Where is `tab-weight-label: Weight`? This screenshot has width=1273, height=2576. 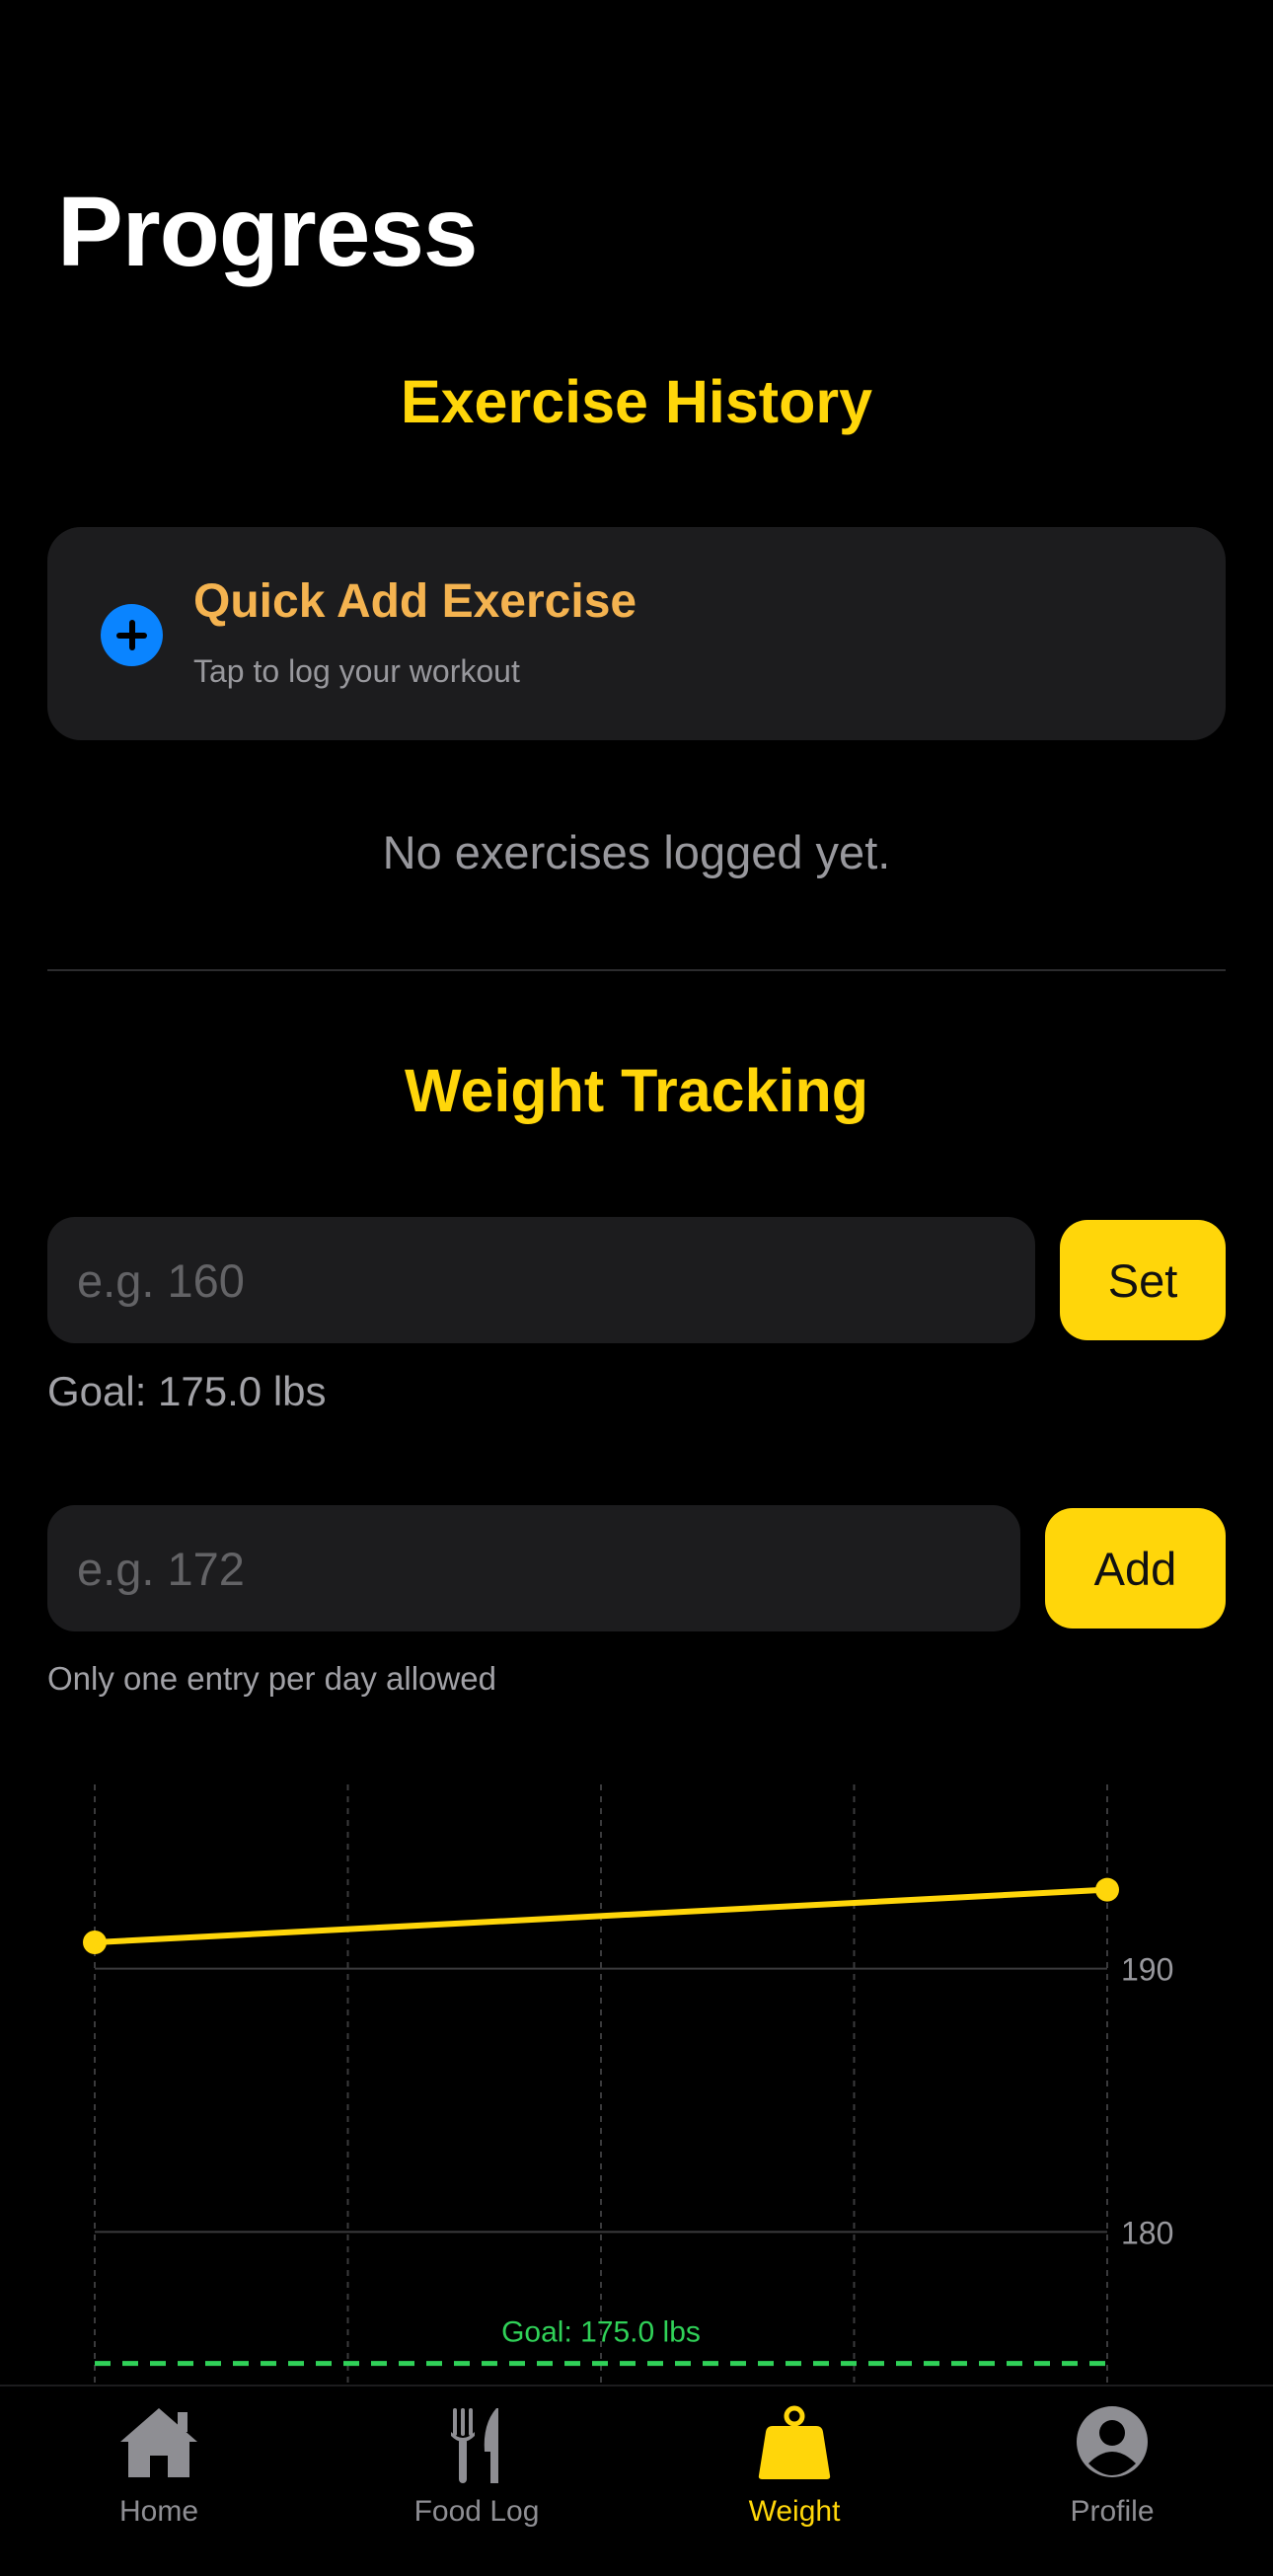 tab-weight-label: Weight is located at coordinates (794, 2511).